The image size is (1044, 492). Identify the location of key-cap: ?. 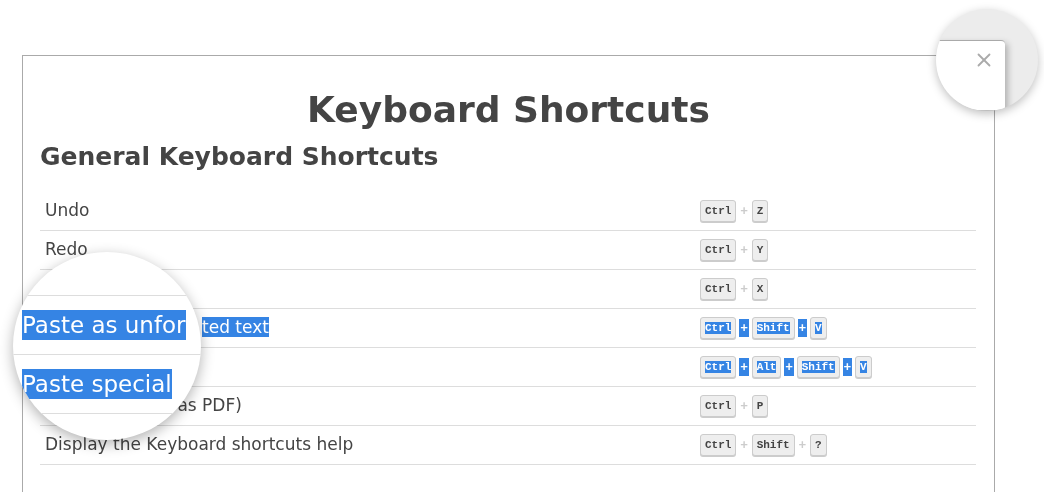
(818, 445).